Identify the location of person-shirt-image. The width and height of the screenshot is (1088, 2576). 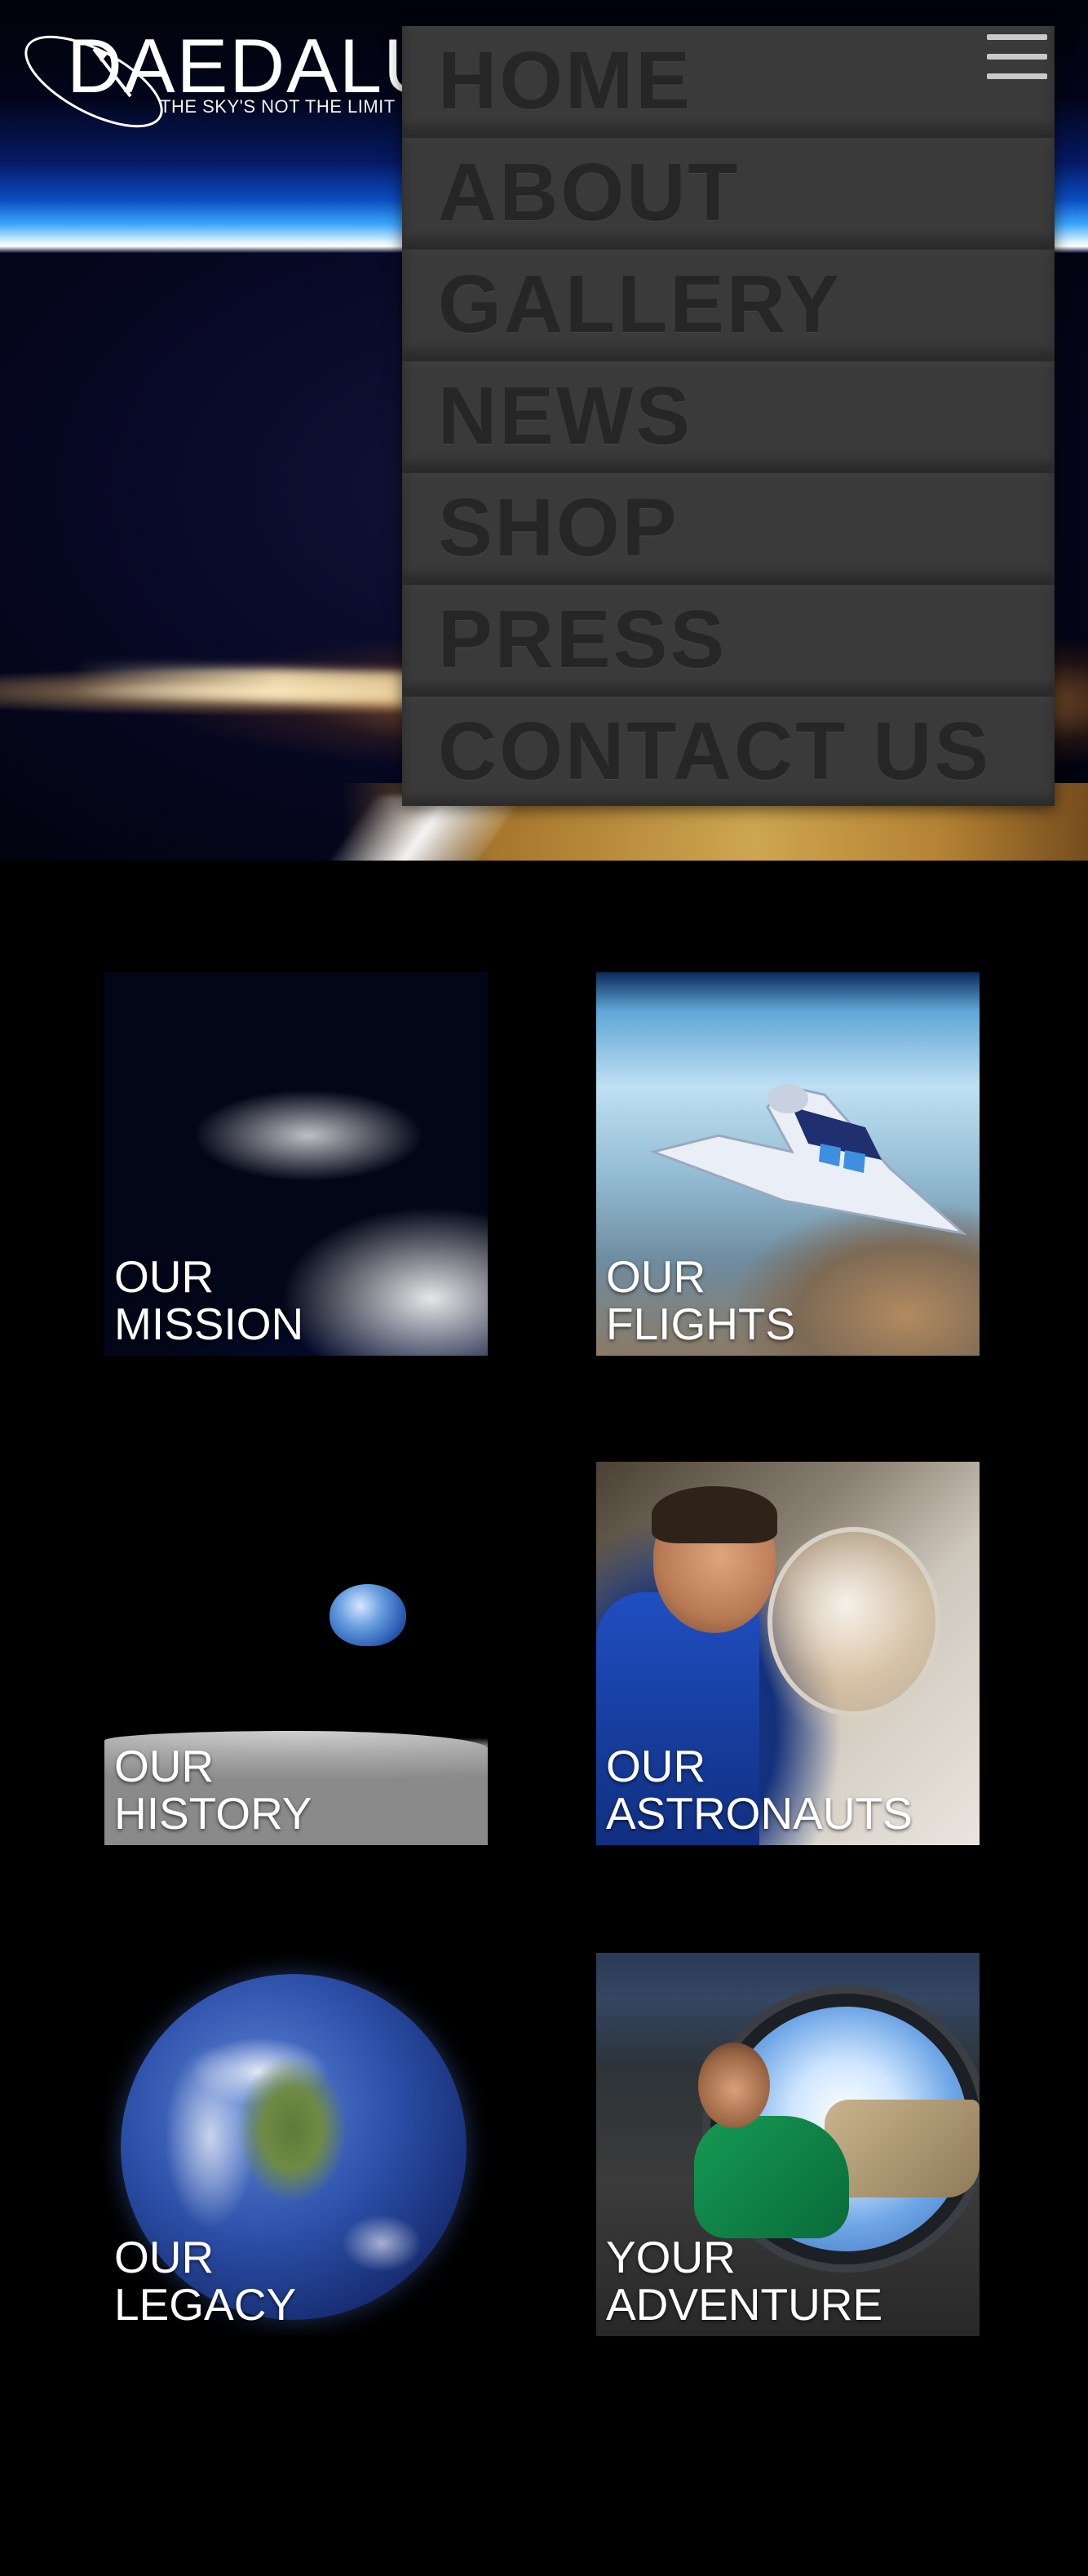
(771, 2177).